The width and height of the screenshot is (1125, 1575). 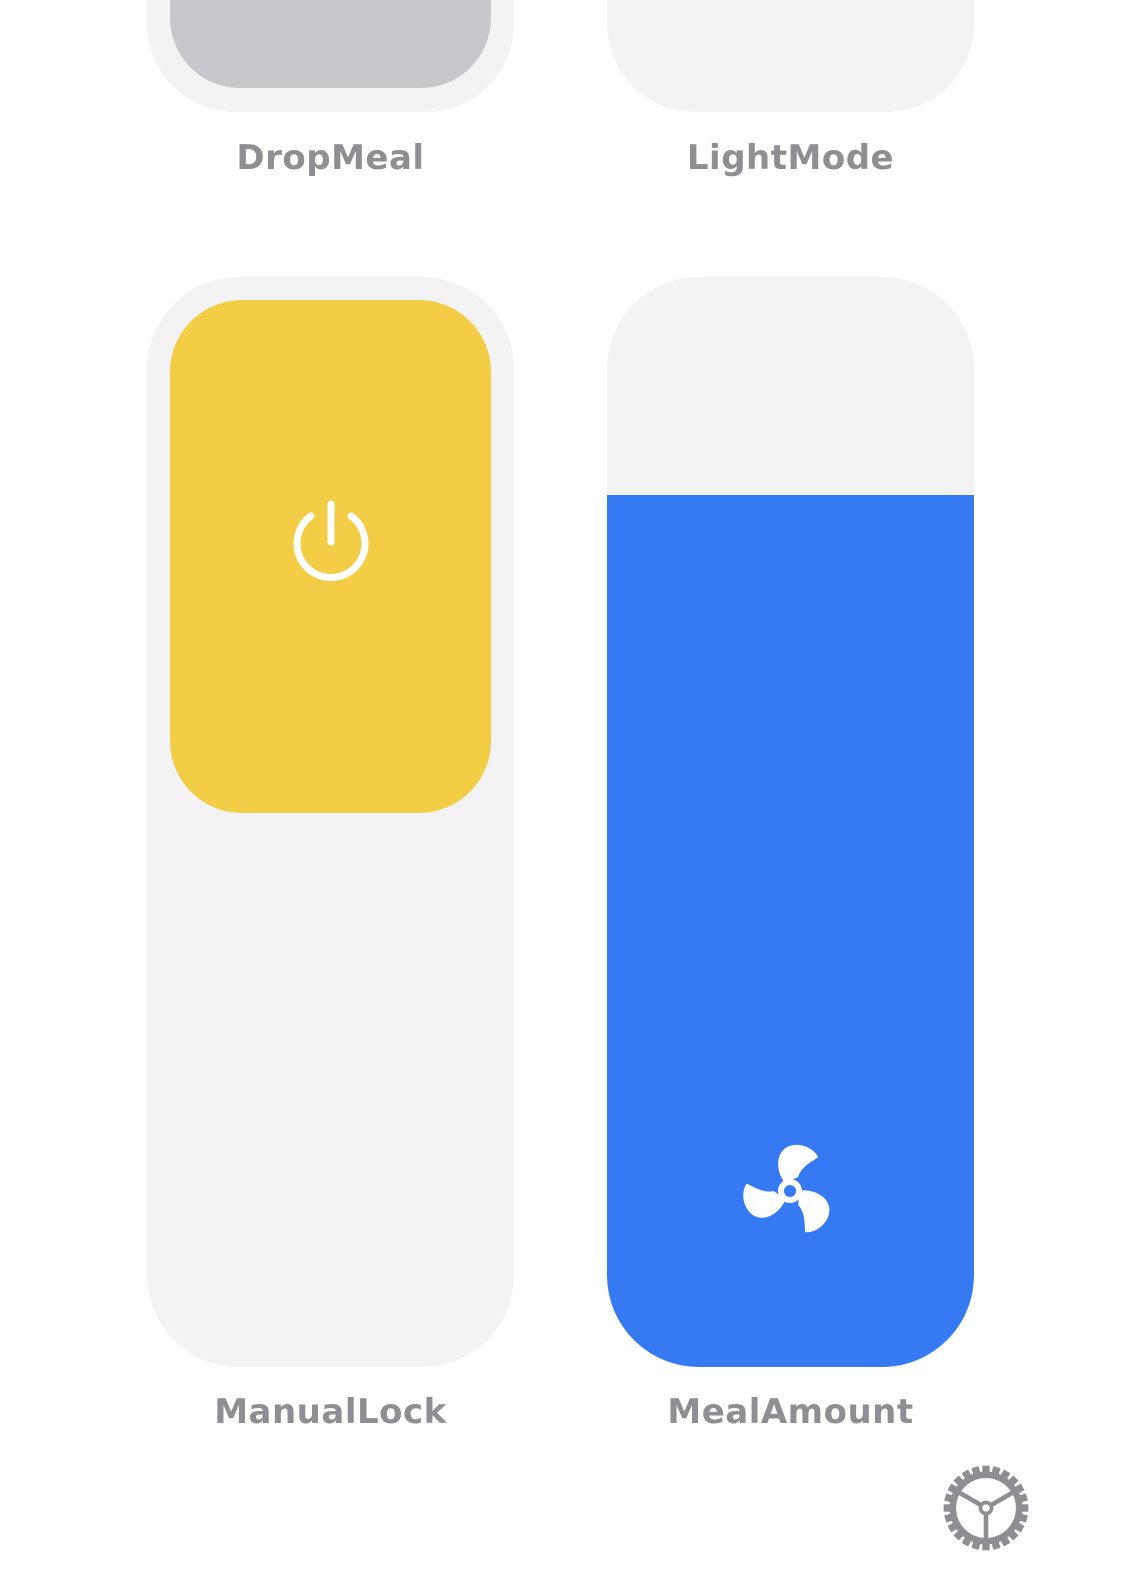 What do you see at coordinates (330, 158) in the screenshot?
I see `drop-meal-label: DropMeal` at bounding box center [330, 158].